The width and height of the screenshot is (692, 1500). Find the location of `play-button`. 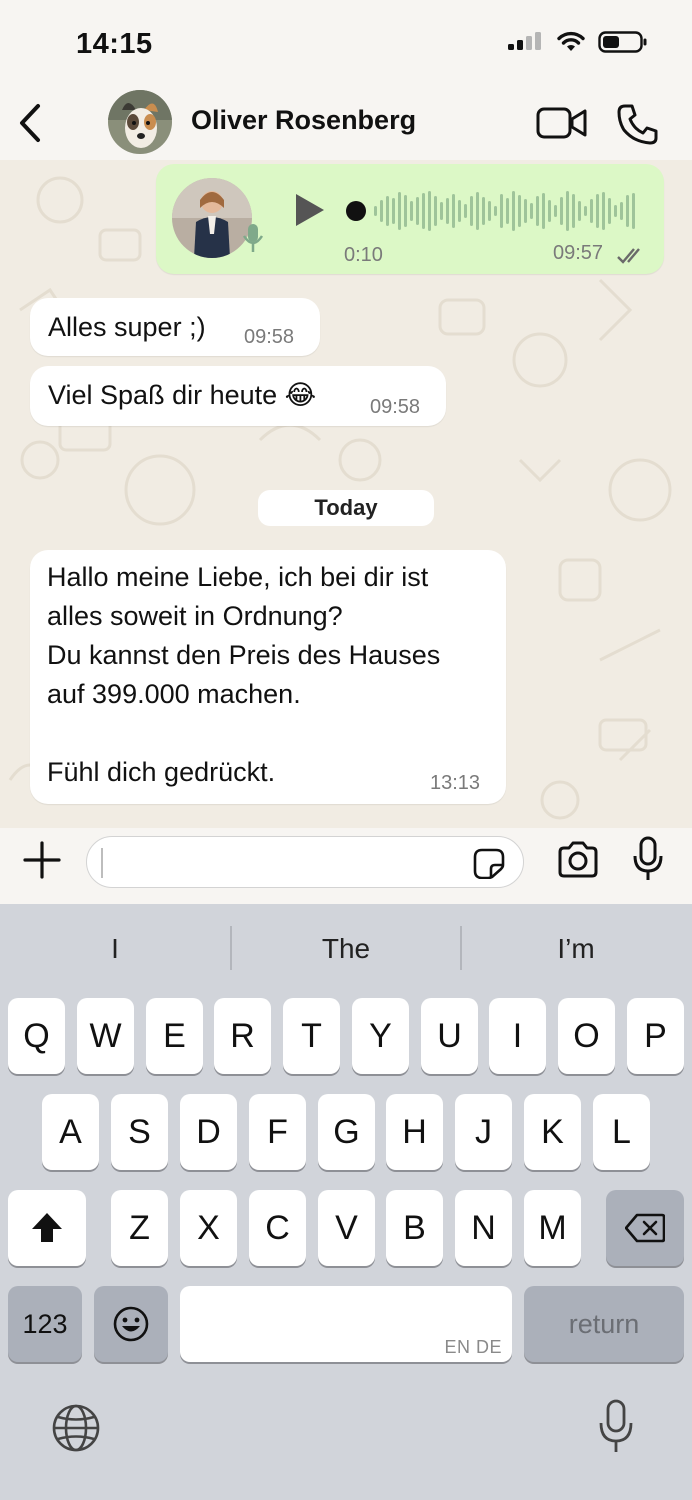

play-button is located at coordinates (310, 210).